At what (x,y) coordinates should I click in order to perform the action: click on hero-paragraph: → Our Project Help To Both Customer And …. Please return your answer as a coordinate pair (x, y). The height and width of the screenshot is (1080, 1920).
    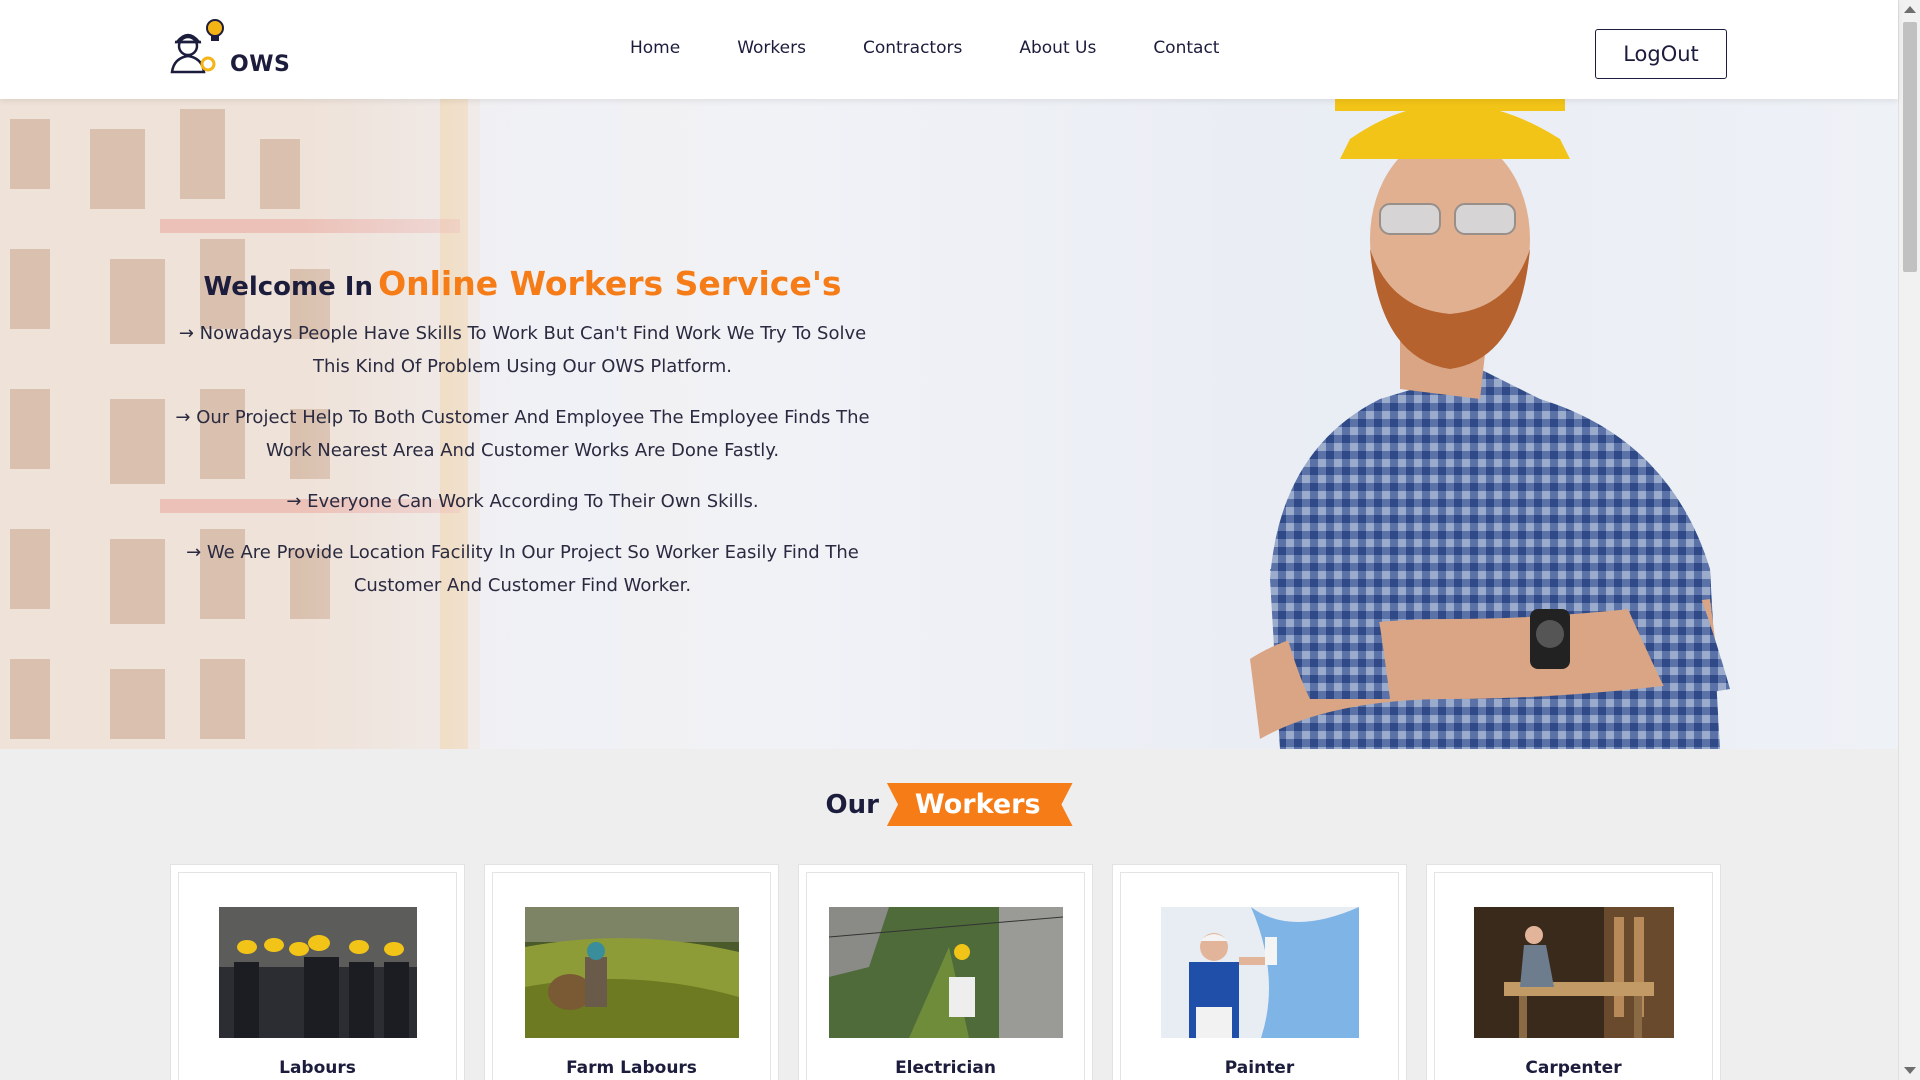
    Looking at the image, I should click on (522, 434).